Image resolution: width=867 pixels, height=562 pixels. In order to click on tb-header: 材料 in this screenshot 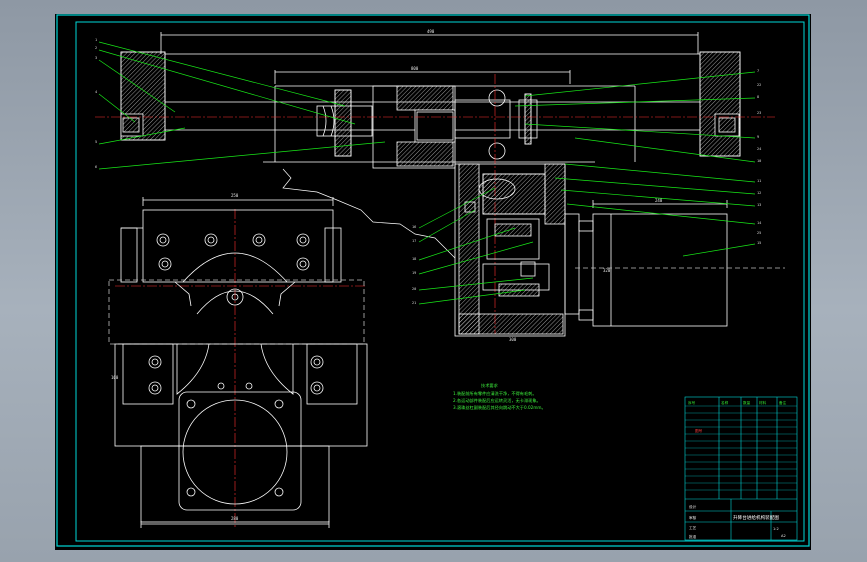, I will do `click(763, 402)`.